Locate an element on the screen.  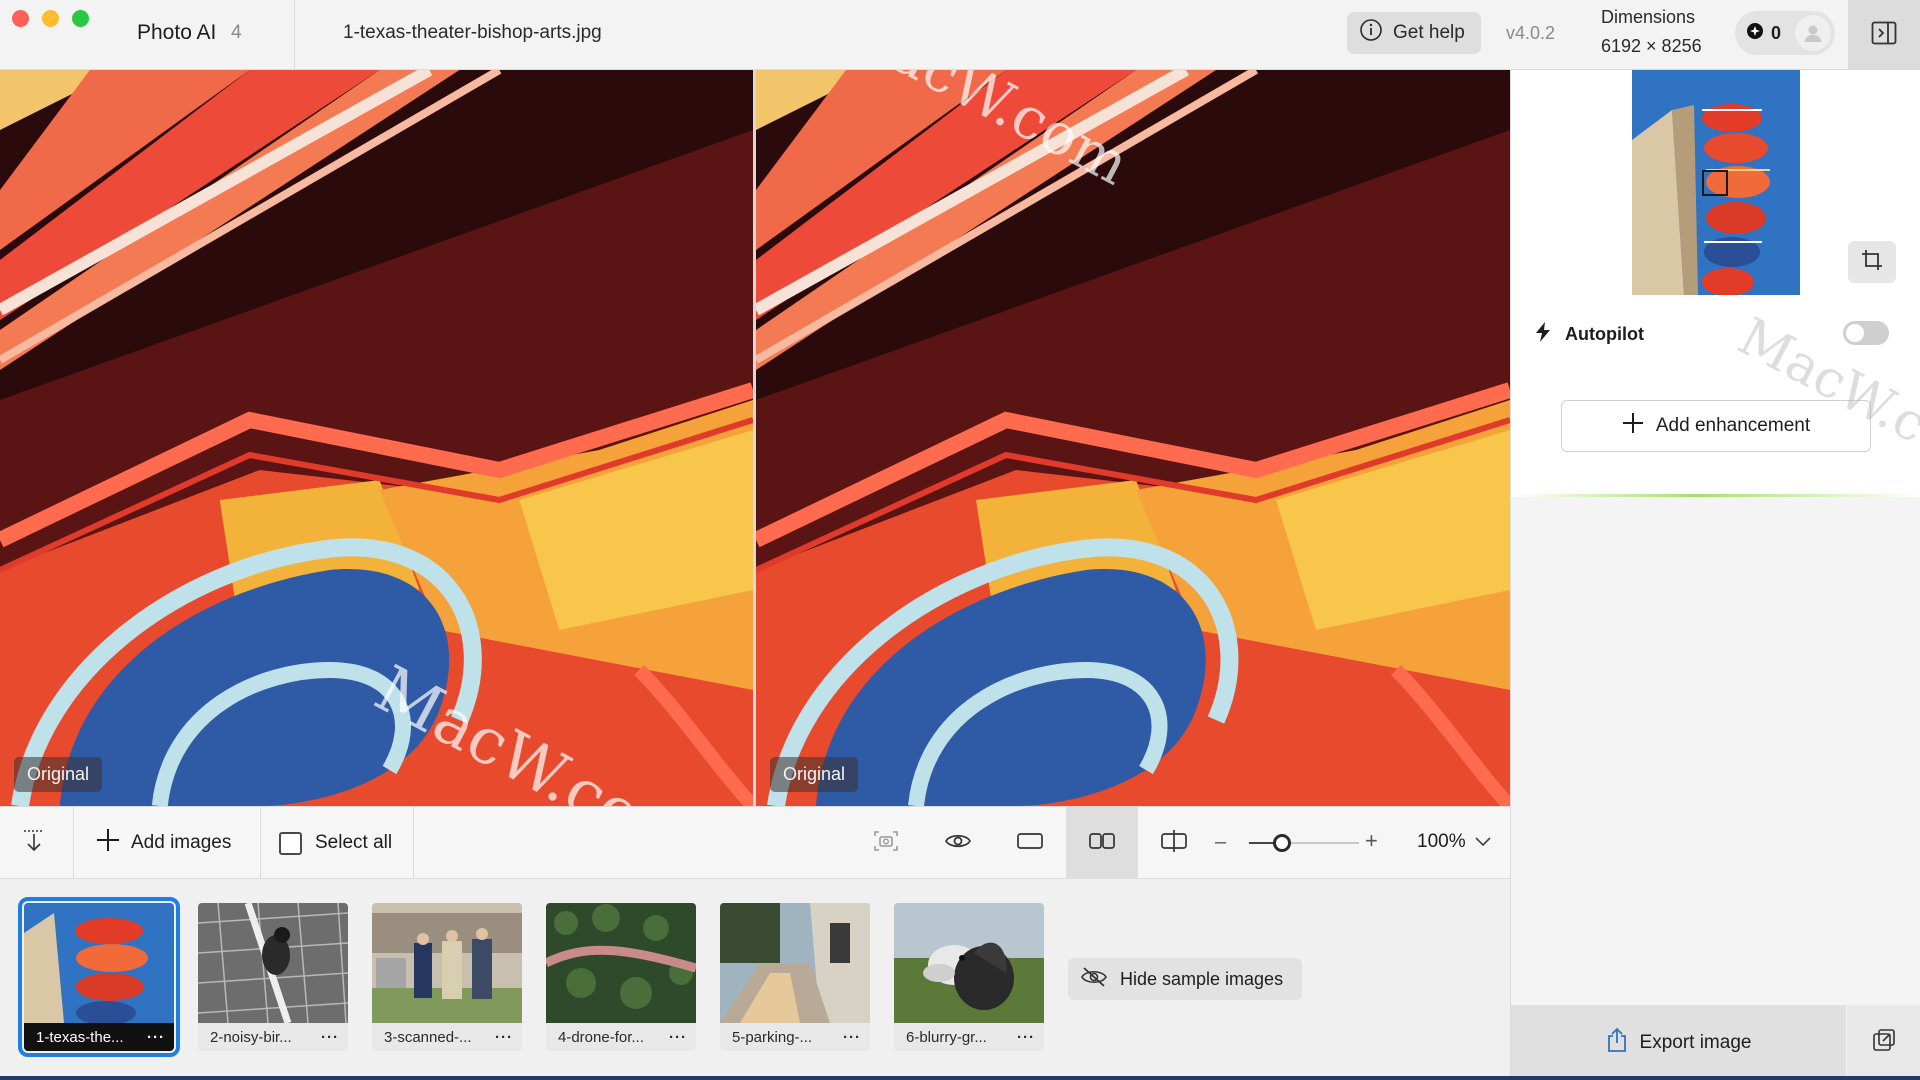
side-by-side-icon is located at coordinates (1102, 843).